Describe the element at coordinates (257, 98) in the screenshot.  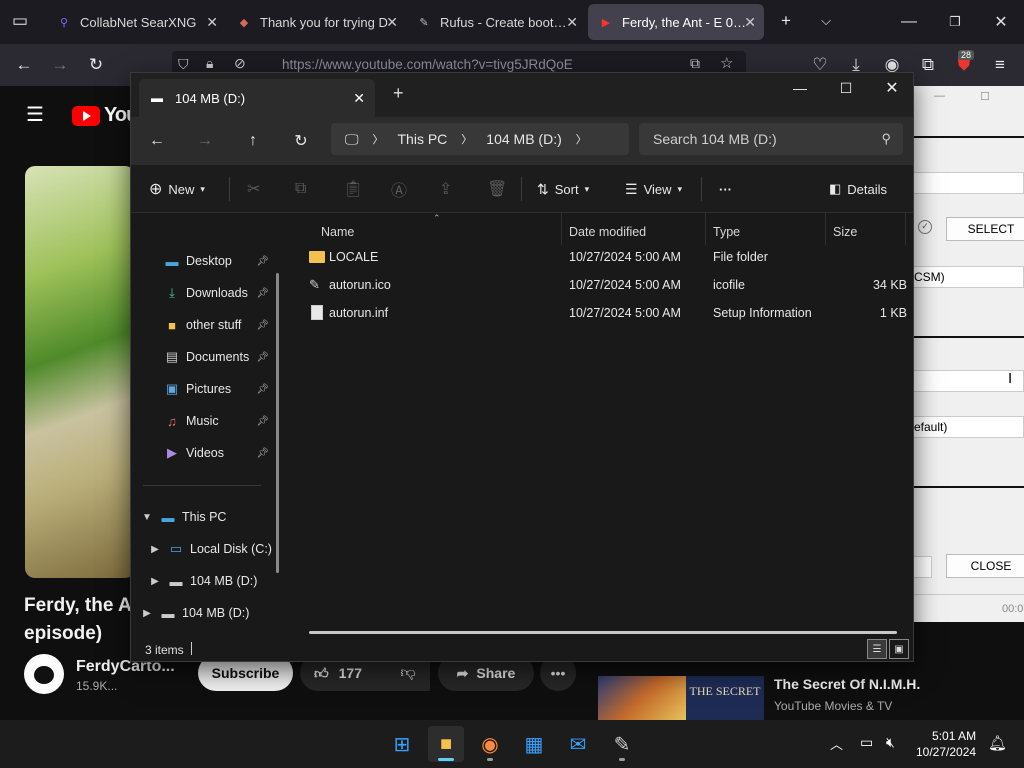
I see `explorer-tab: ▬ 104 MB (D:) ✕` at that location.